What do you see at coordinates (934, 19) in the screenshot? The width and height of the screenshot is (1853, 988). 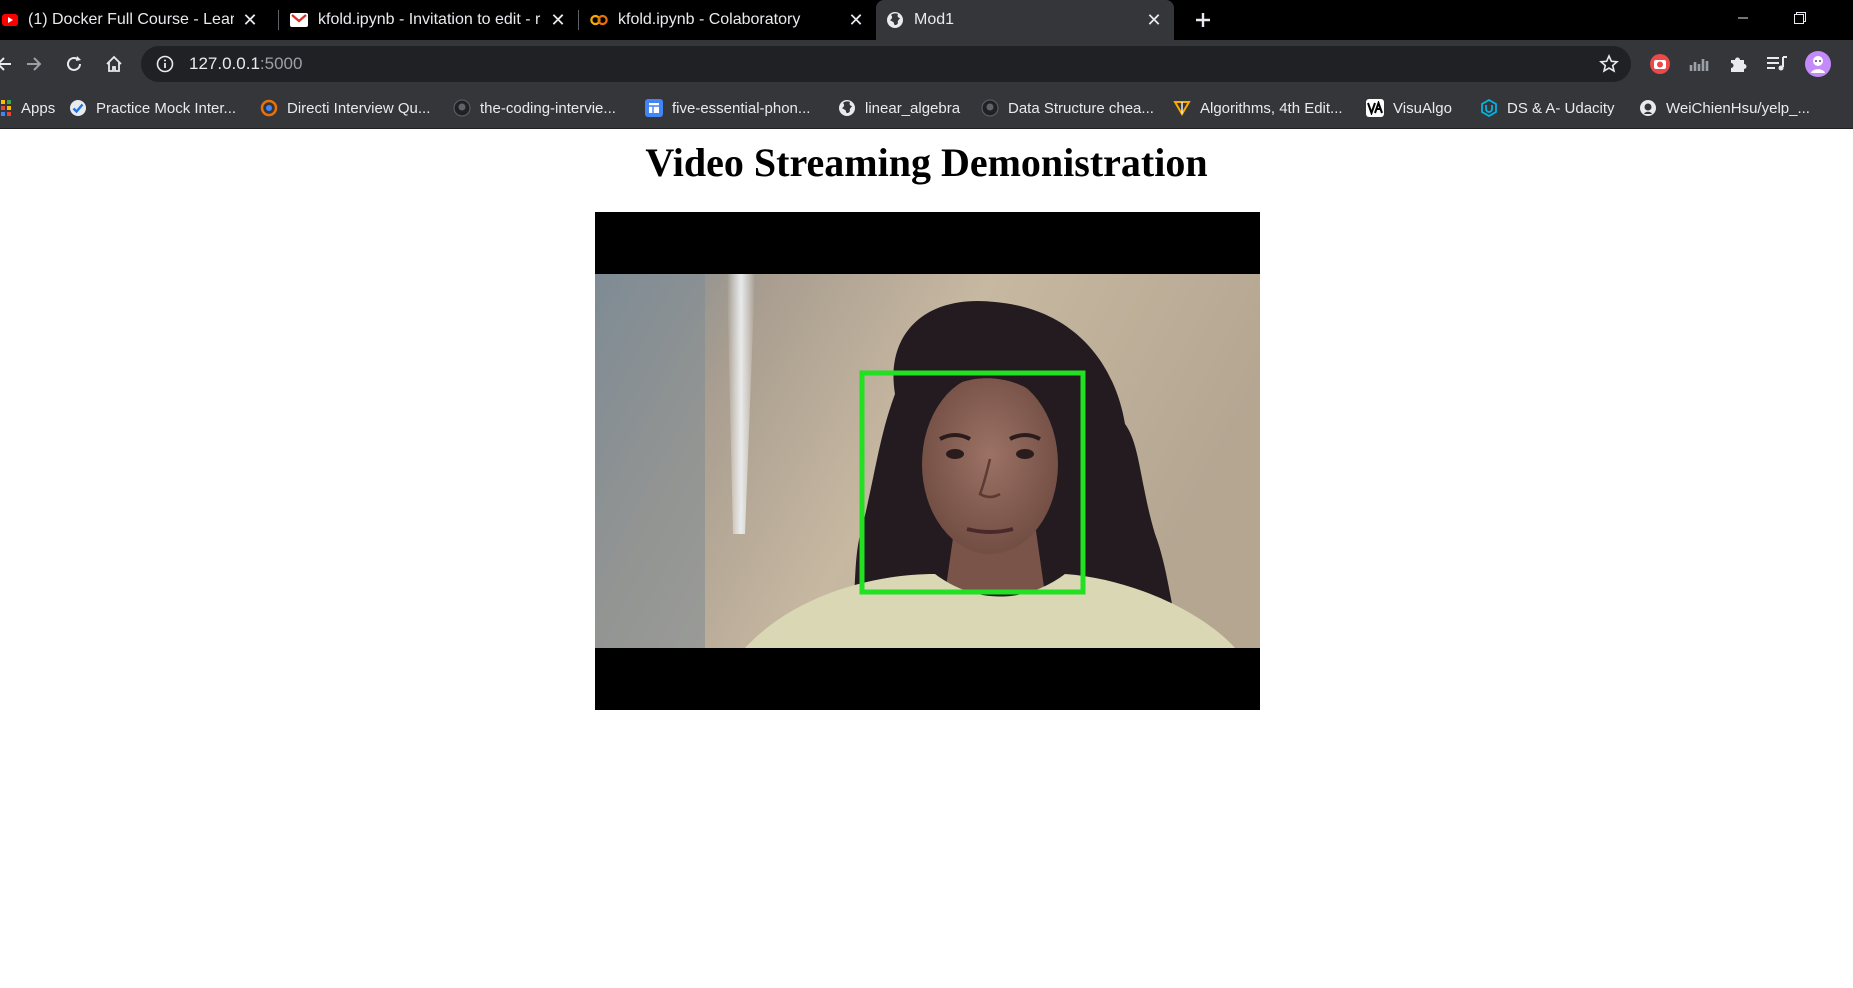 I see `tab-title: Mod1` at bounding box center [934, 19].